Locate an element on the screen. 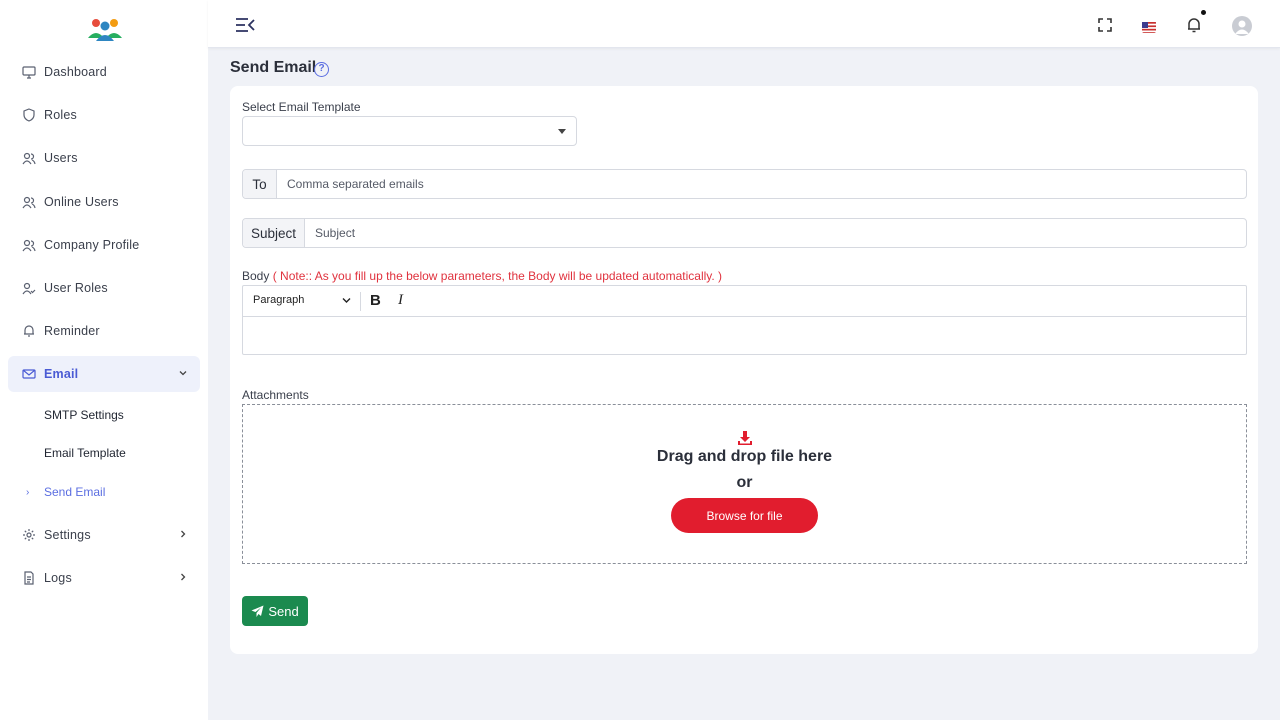 The height and width of the screenshot is (720, 1280). to-input is located at coordinates (761, 184).